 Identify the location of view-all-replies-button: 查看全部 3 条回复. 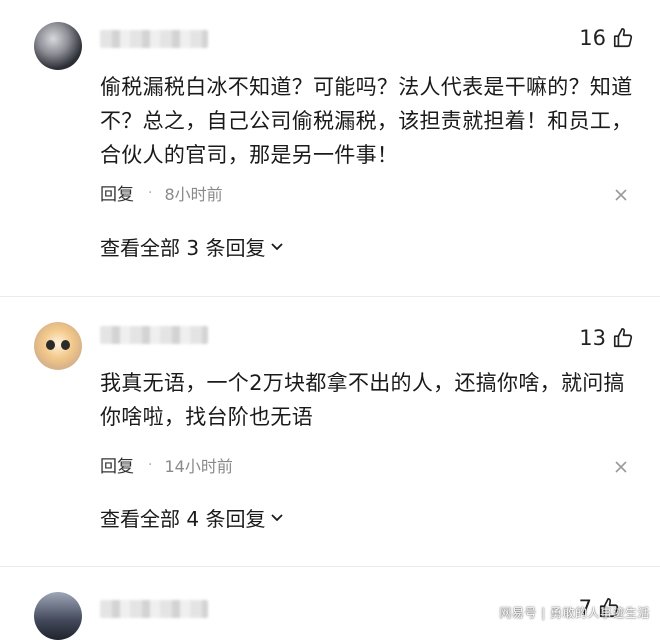
(192, 246).